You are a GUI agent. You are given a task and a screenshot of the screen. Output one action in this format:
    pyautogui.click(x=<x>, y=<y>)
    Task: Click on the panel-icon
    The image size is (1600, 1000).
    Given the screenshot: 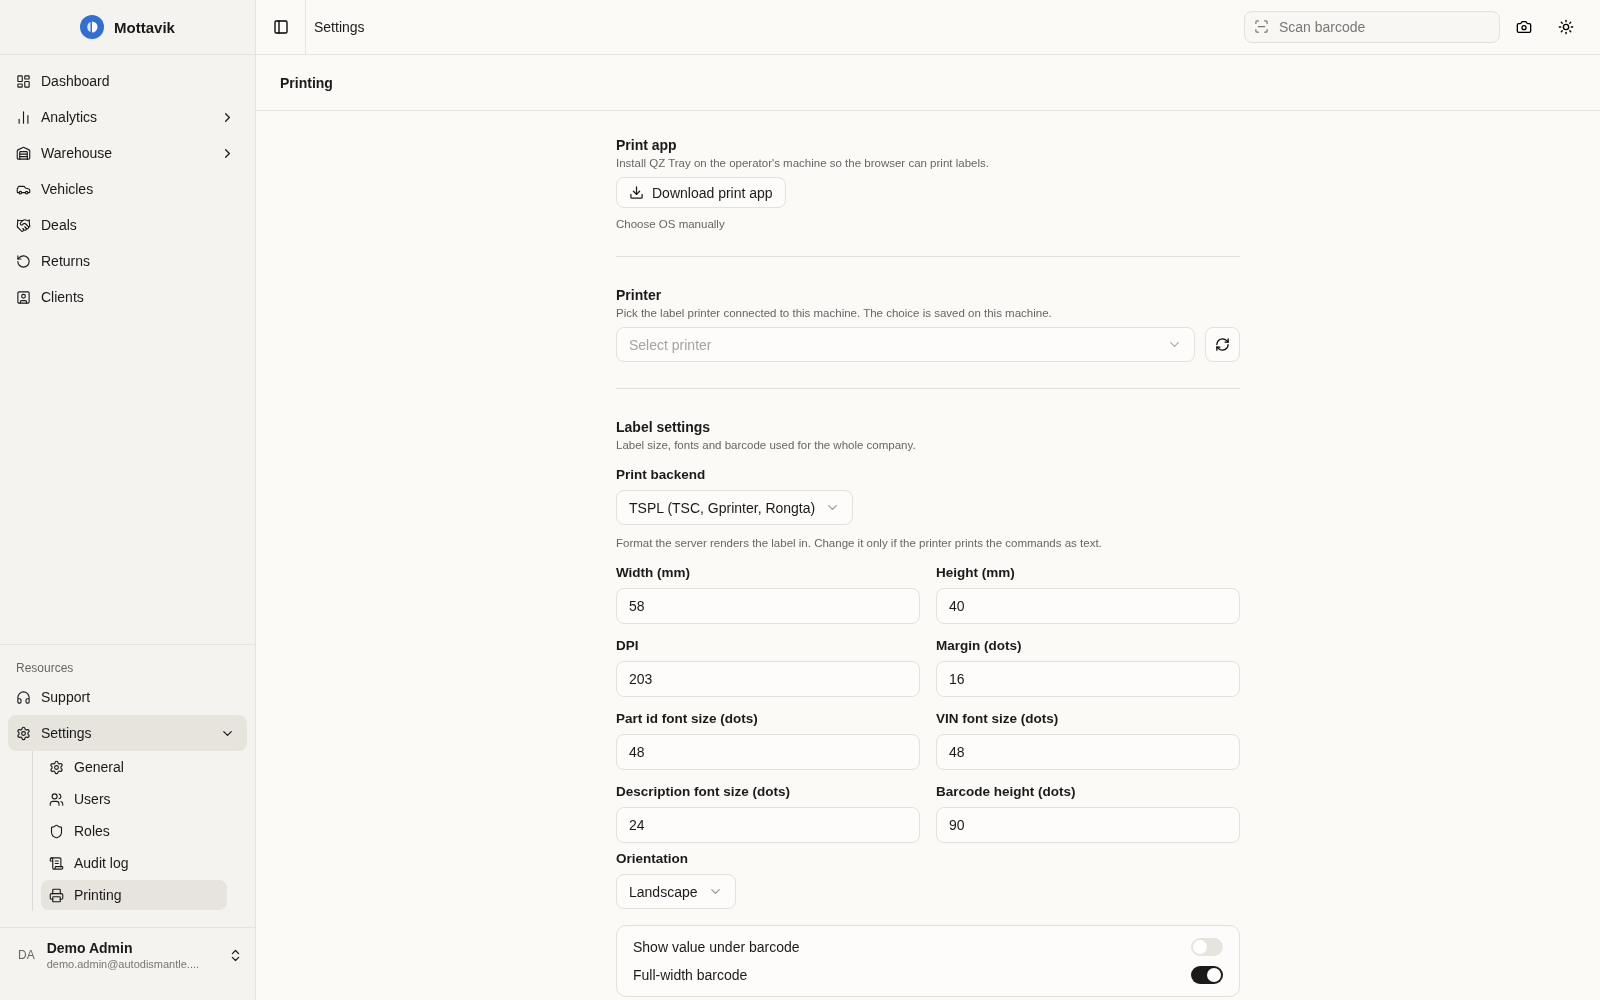 What is the action you would take?
    pyautogui.click(x=280, y=27)
    